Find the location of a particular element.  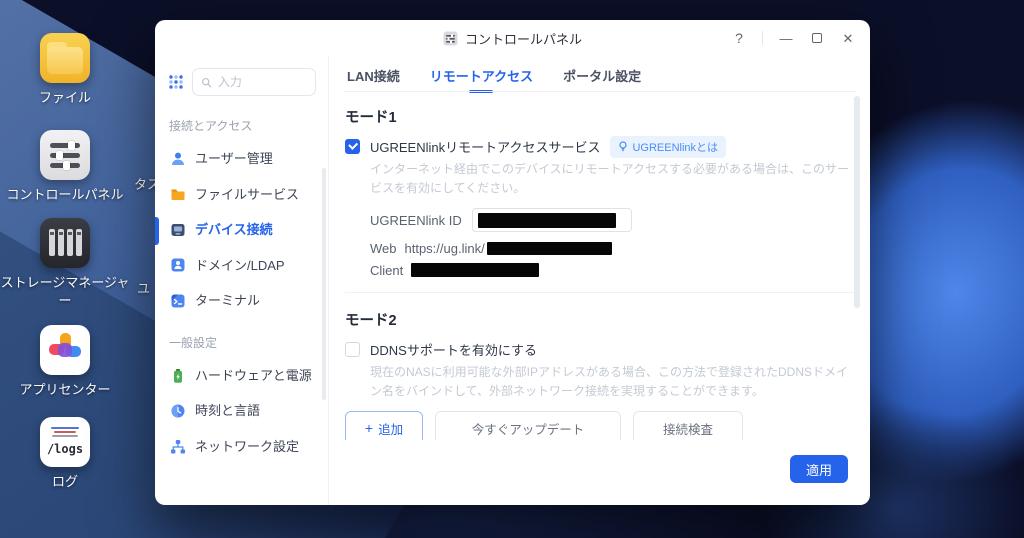

control-panel-sliders-icon is located at coordinates (65, 155).